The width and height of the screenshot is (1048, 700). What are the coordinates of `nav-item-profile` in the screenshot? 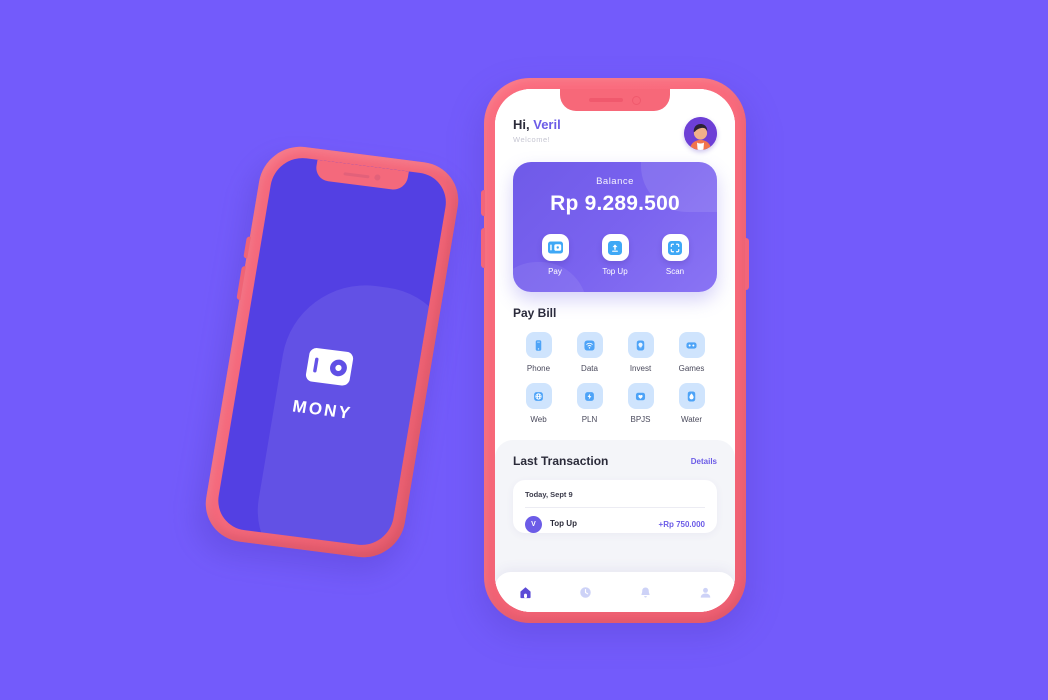 It's located at (705, 592).